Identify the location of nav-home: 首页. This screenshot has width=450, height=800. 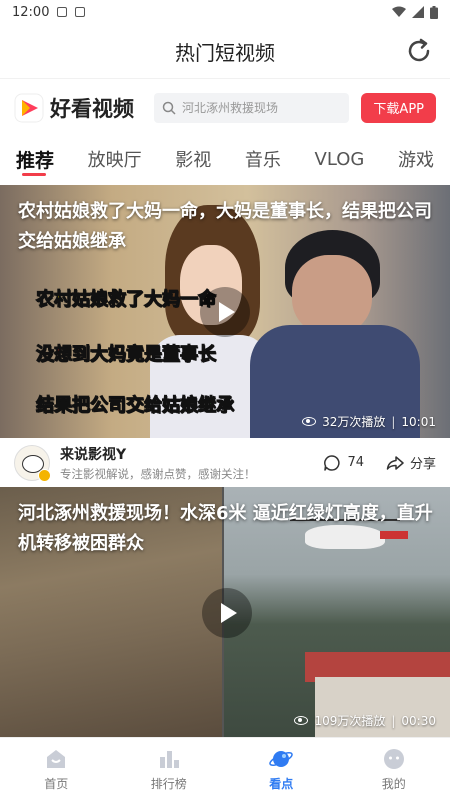
(56, 769).